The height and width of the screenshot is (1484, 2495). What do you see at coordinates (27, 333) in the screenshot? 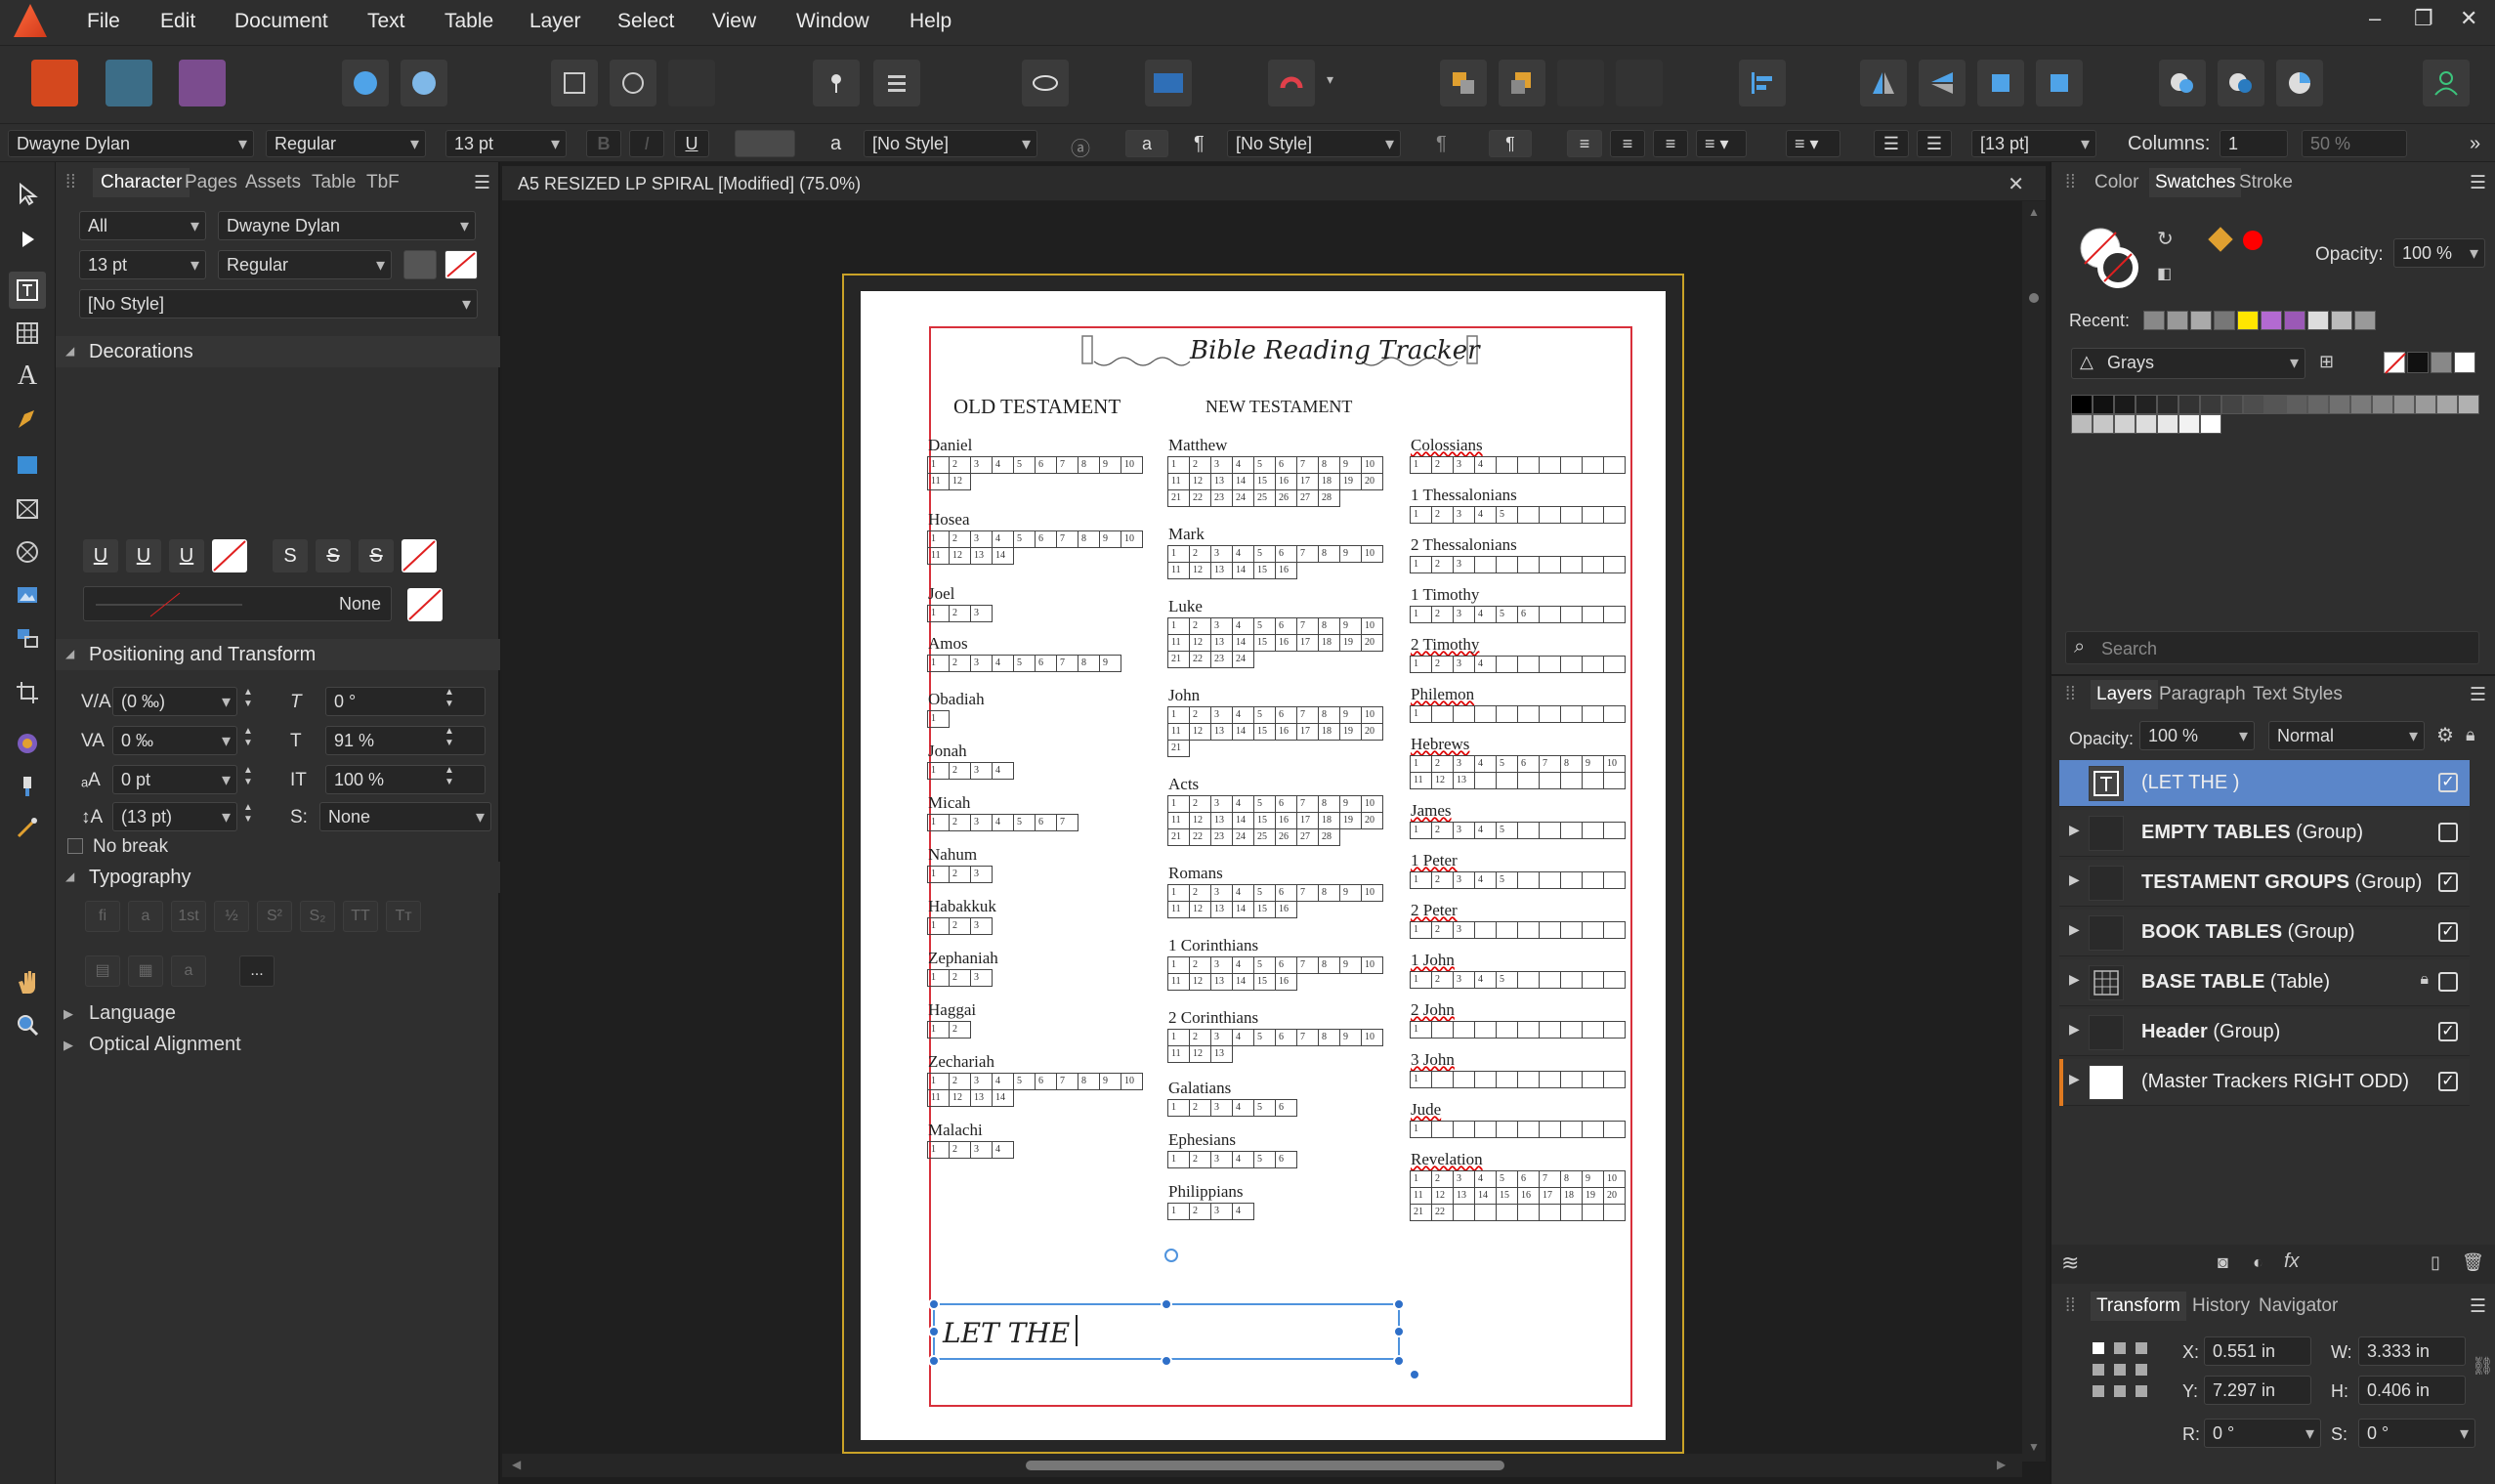
I see `table-tool-icon` at bounding box center [27, 333].